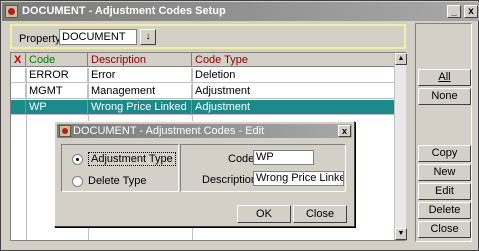 Image resolution: width=479 pixels, height=251 pixels. I want to click on window-title: DOCUMENT - Adjustment Codes Setup, so click(124, 11).